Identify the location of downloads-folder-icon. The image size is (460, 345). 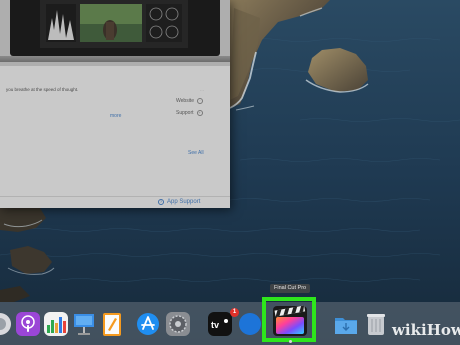
(346, 324).